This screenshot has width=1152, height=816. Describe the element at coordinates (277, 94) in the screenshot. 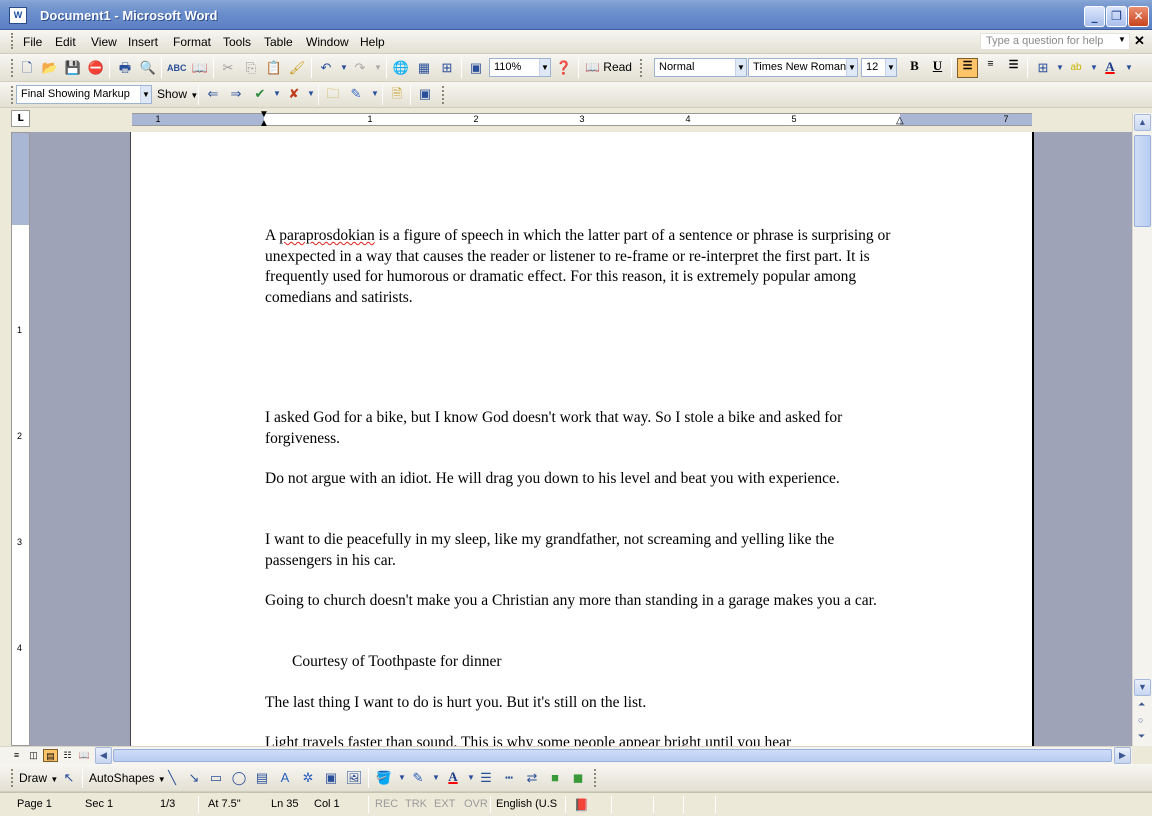

I see `accept-dropdown-icon: ▼` at that location.